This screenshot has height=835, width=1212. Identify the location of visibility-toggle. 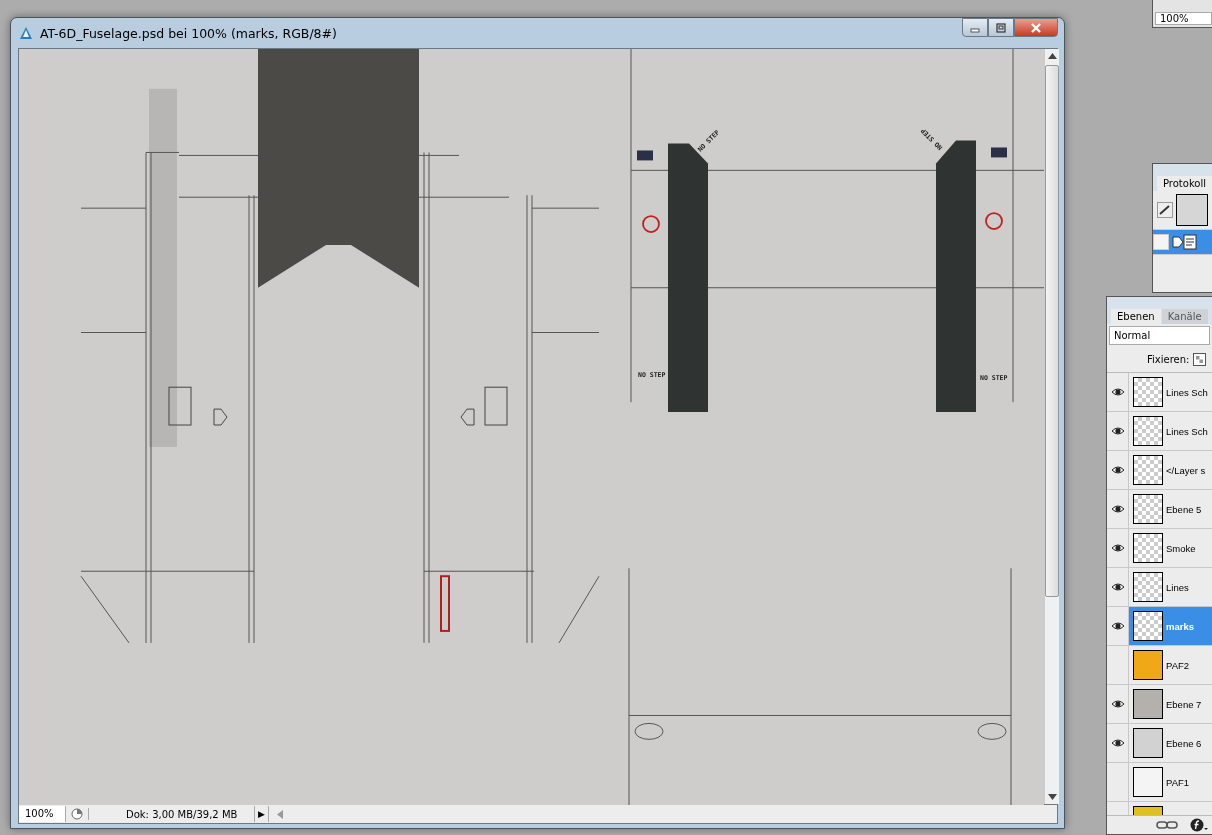
(1118, 626).